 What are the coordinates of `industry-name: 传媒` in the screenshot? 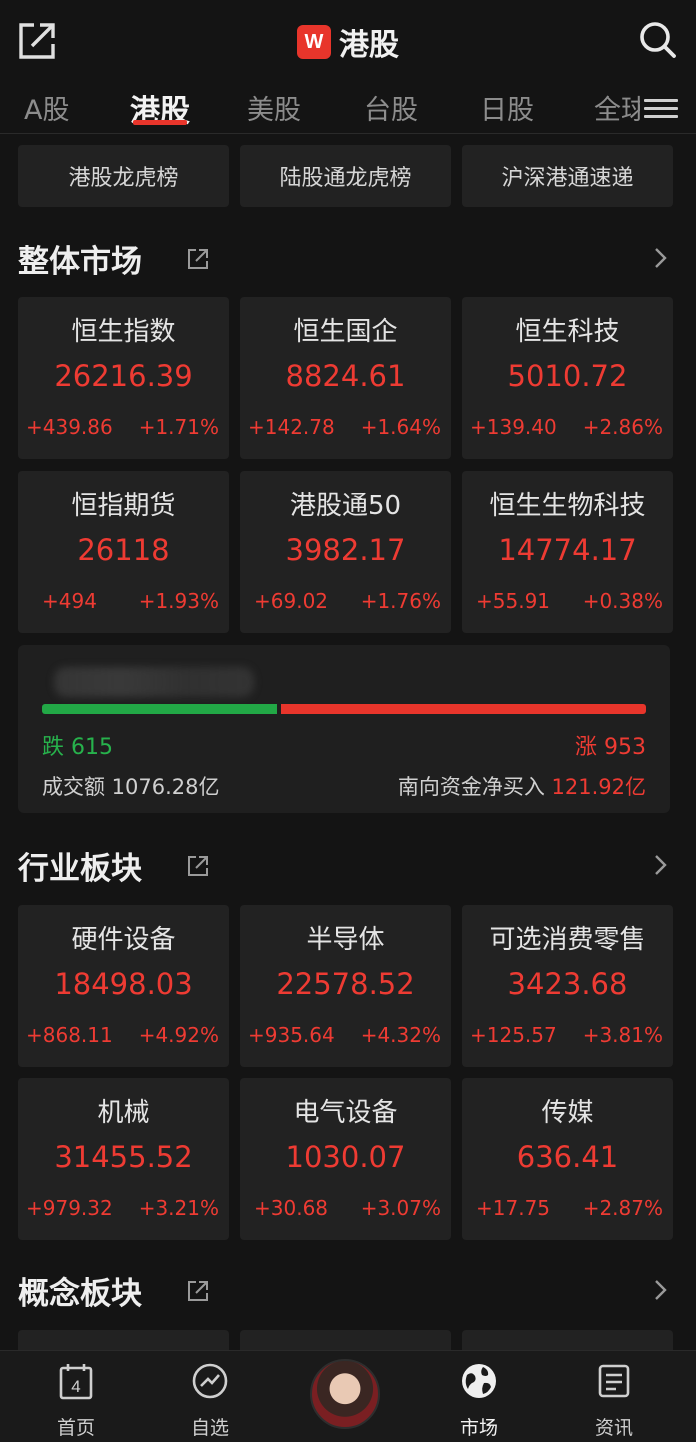 It's located at (567, 1113).